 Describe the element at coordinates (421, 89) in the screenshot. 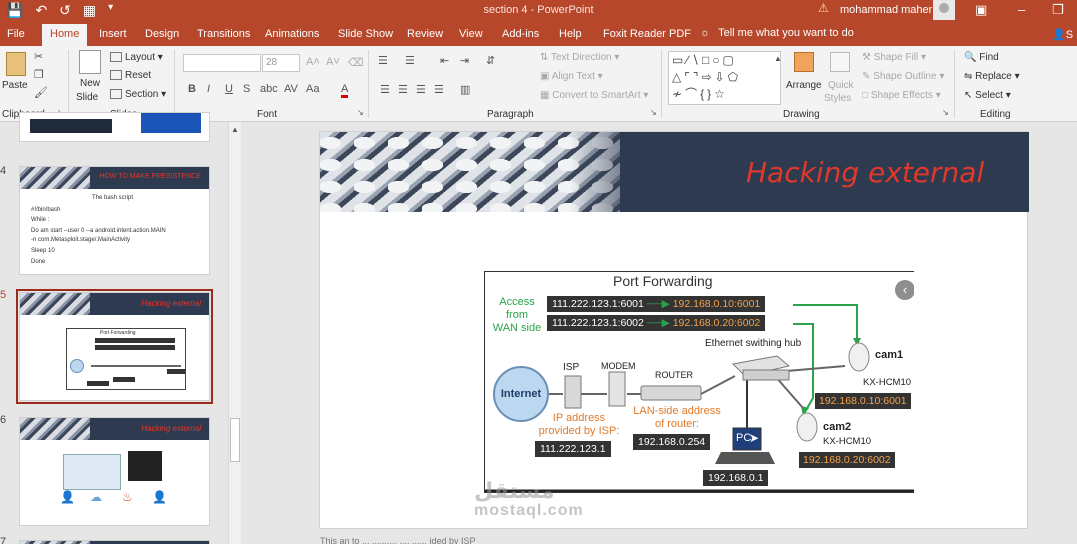

I see `align-right-icon: ☰` at that location.